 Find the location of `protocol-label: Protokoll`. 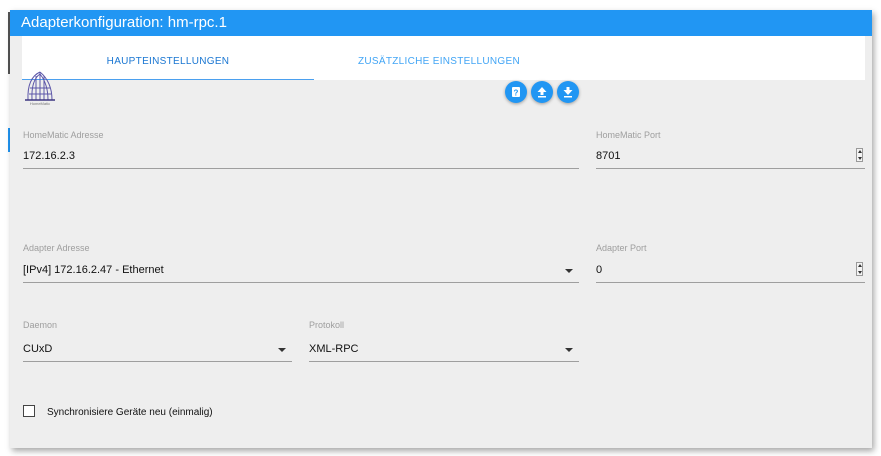

protocol-label: Protokoll is located at coordinates (327, 325).